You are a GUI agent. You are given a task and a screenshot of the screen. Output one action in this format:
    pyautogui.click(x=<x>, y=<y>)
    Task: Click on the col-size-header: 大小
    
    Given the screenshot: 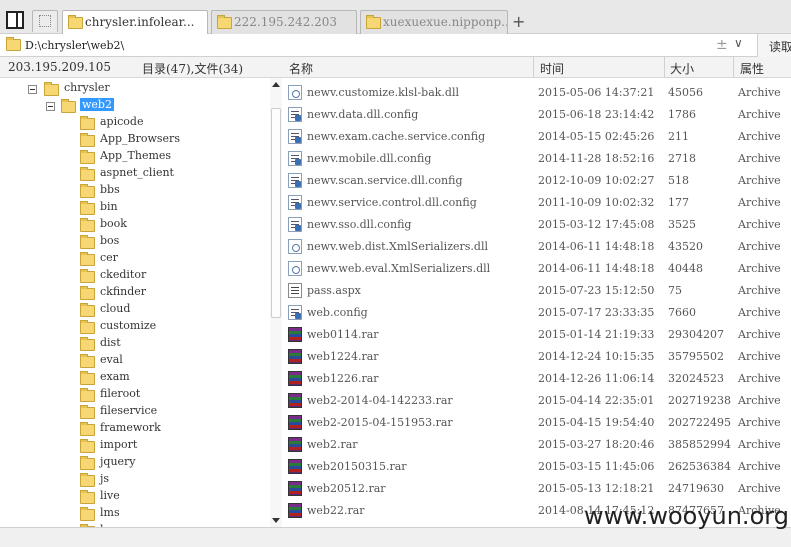 What is the action you would take?
    pyautogui.click(x=682, y=68)
    